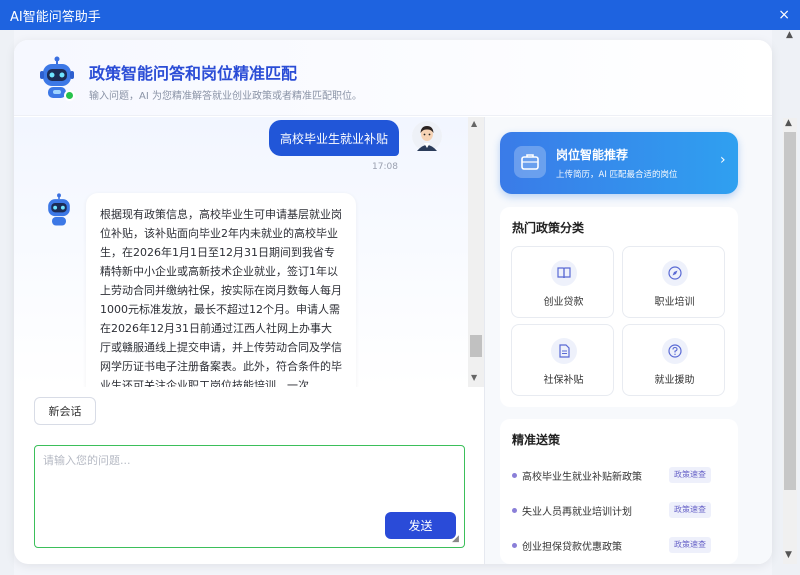 Image resolution: width=800 pixels, height=575 pixels. I want to click on bot-avatar-icon, so click(59, 210).